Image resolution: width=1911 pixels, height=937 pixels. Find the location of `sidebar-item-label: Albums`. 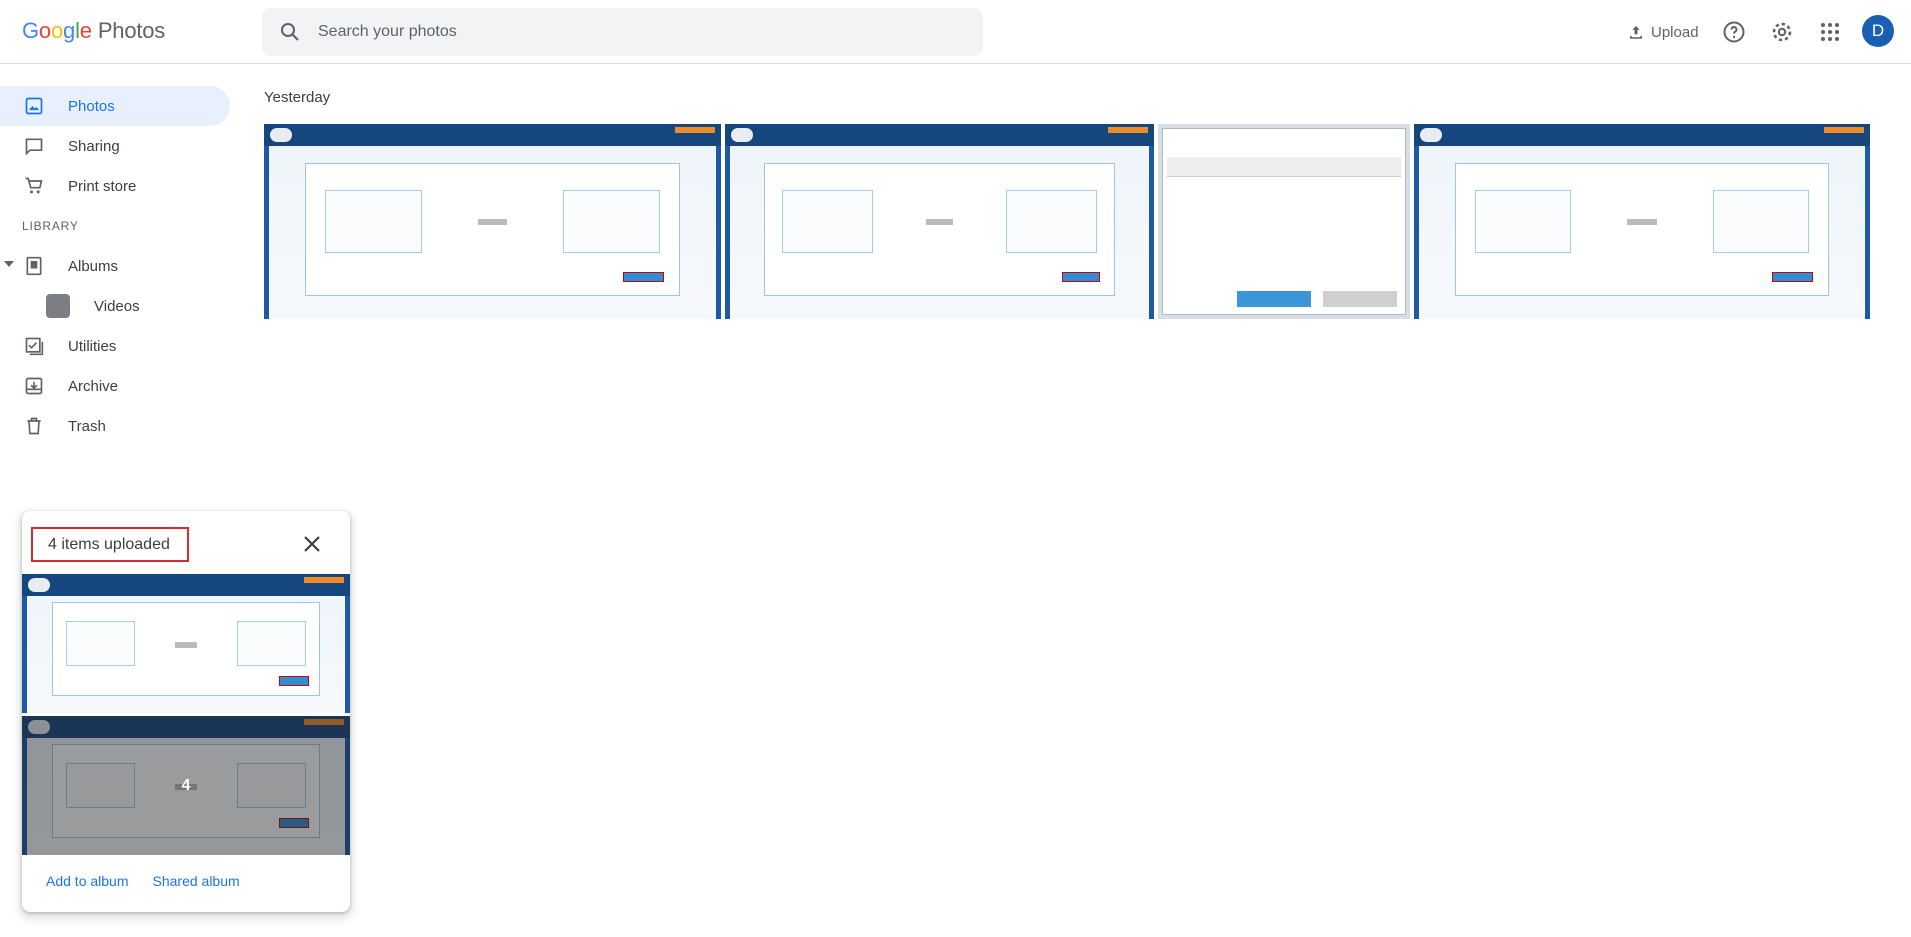

sidebar-item-label: Albums is located at coordinates (93, 266).